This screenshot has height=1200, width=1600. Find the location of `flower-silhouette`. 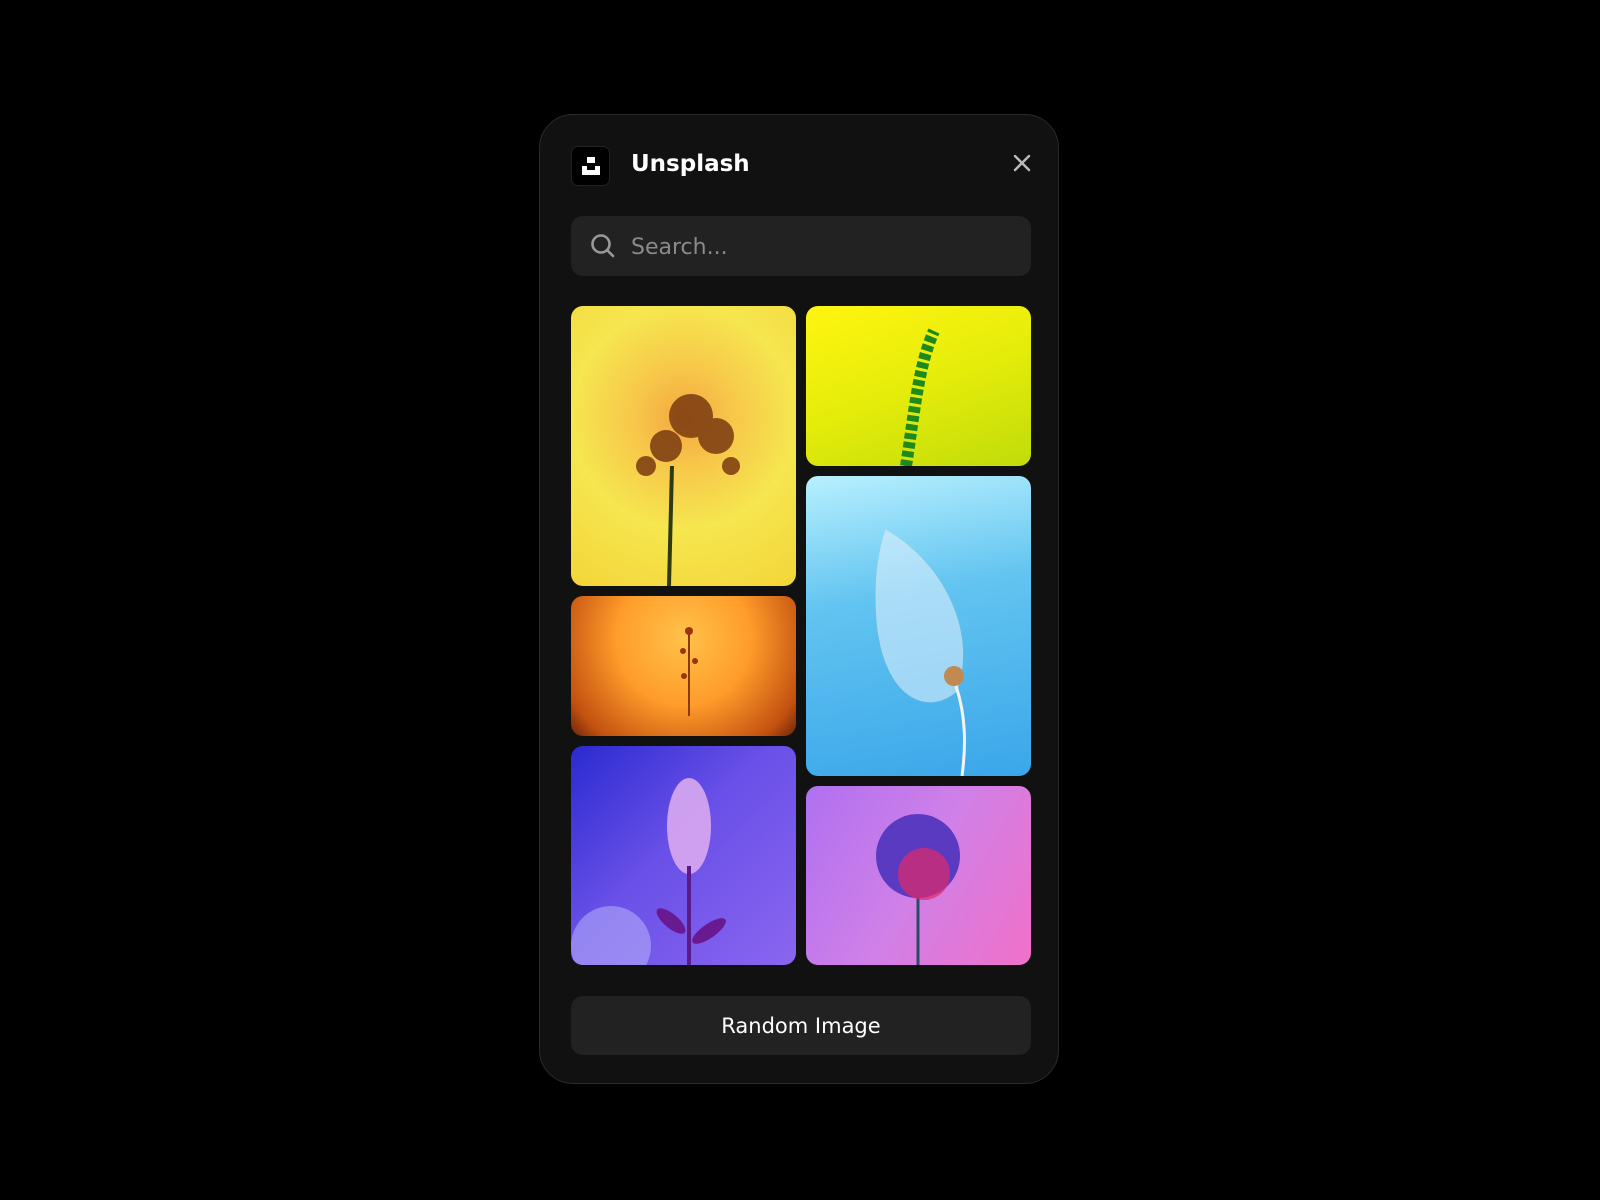

flower-silhouette is located at coordinates (688, 490).